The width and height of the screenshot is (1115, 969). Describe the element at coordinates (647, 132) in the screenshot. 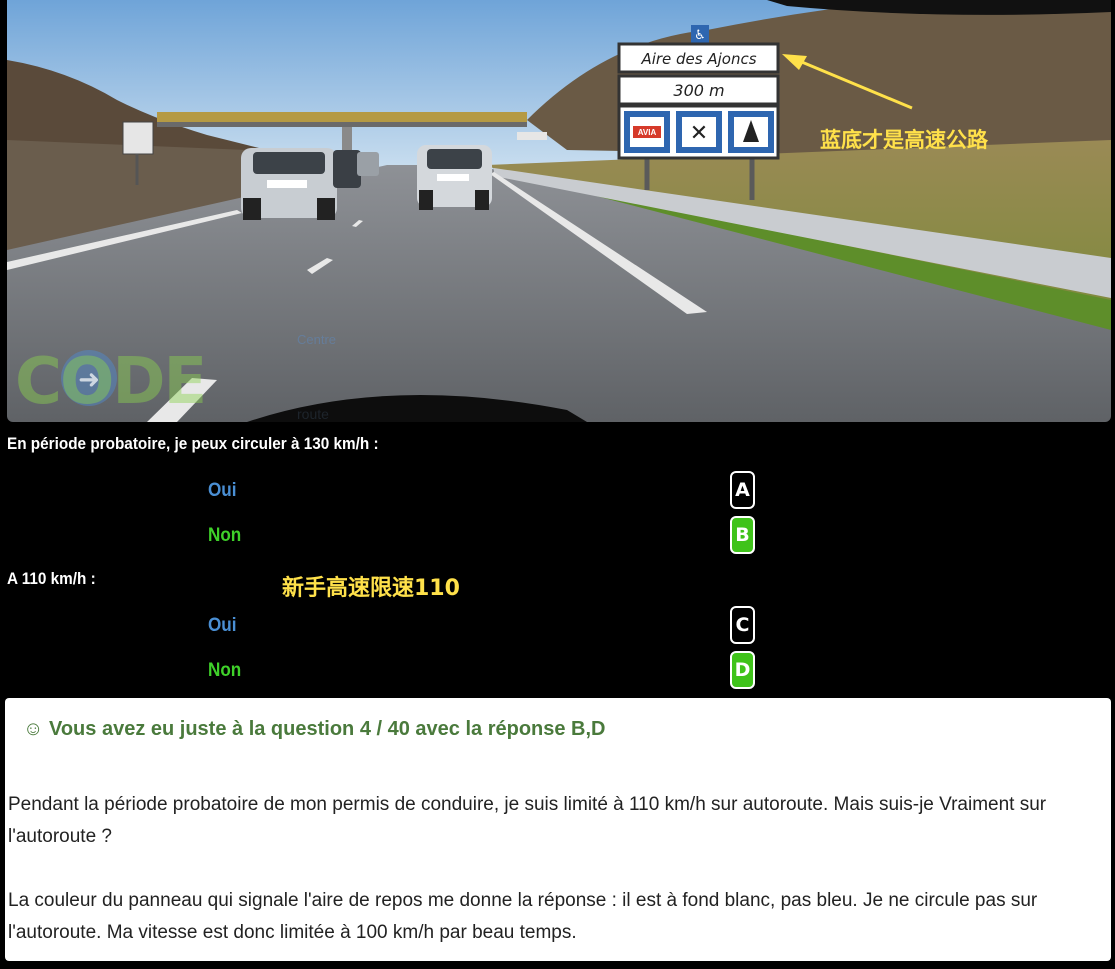

I see `sign-brand: AVIA` at that location.